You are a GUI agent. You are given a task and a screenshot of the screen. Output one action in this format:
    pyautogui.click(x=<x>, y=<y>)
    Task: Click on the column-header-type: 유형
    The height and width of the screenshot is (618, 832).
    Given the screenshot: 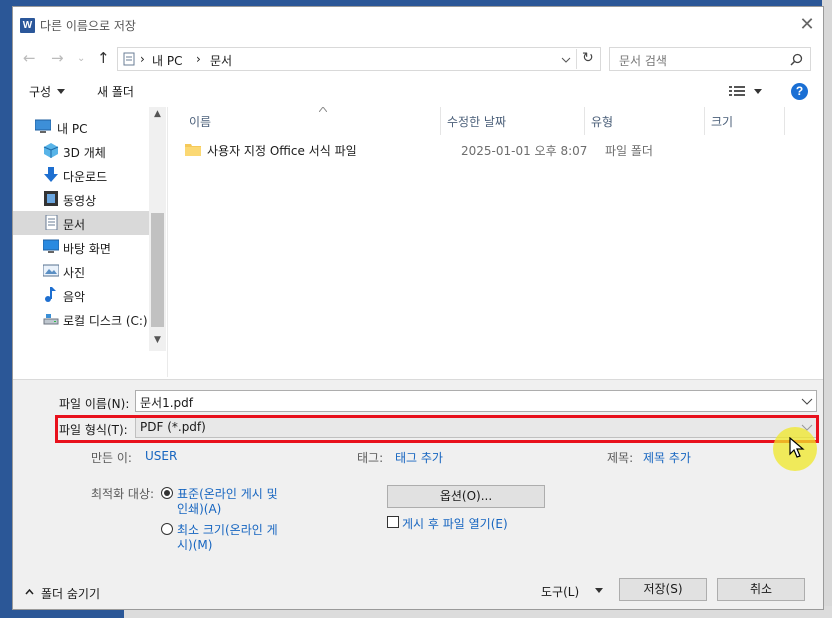 What is the action you would take?
    pyautogui.click(x=645, y=121)
    